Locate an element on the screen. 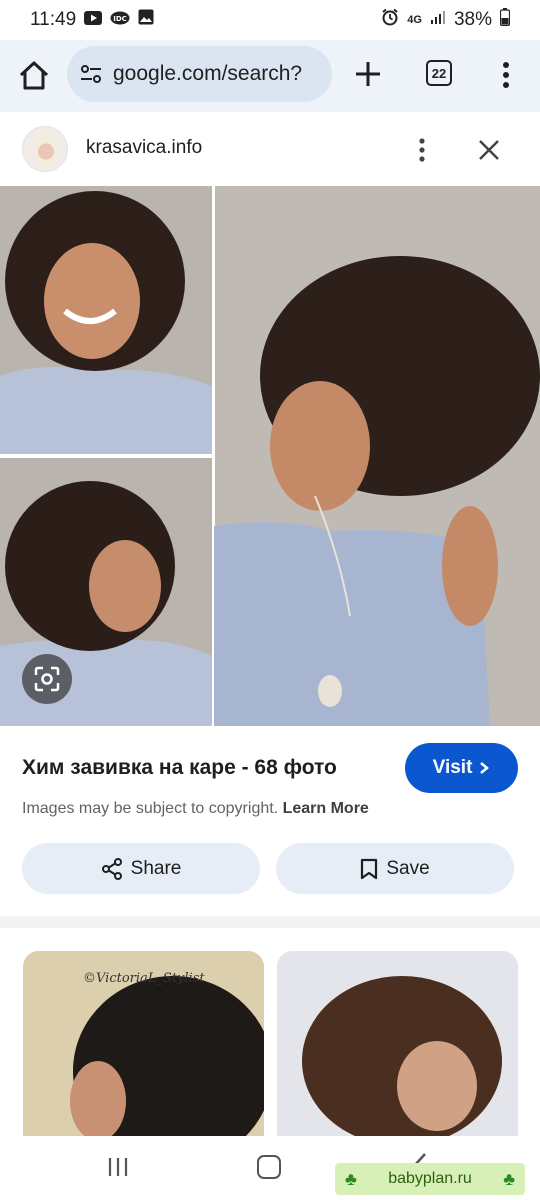  lens-button is located at coordinates (47, 679).